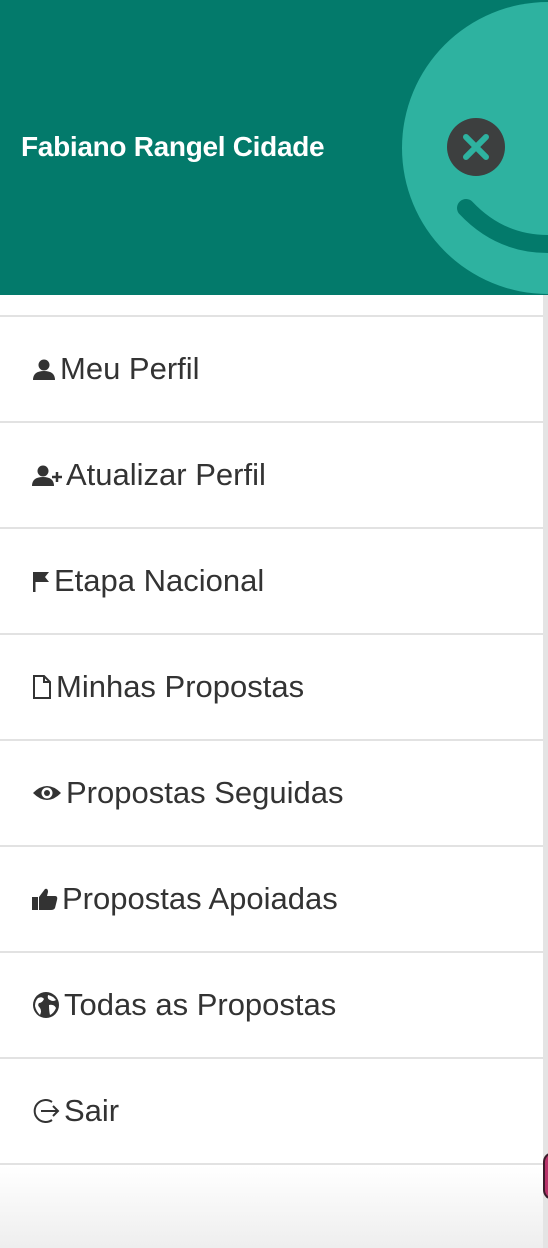 This screenshot has height=1248, width=548. I want to click on close-icon, so click(476, 147).